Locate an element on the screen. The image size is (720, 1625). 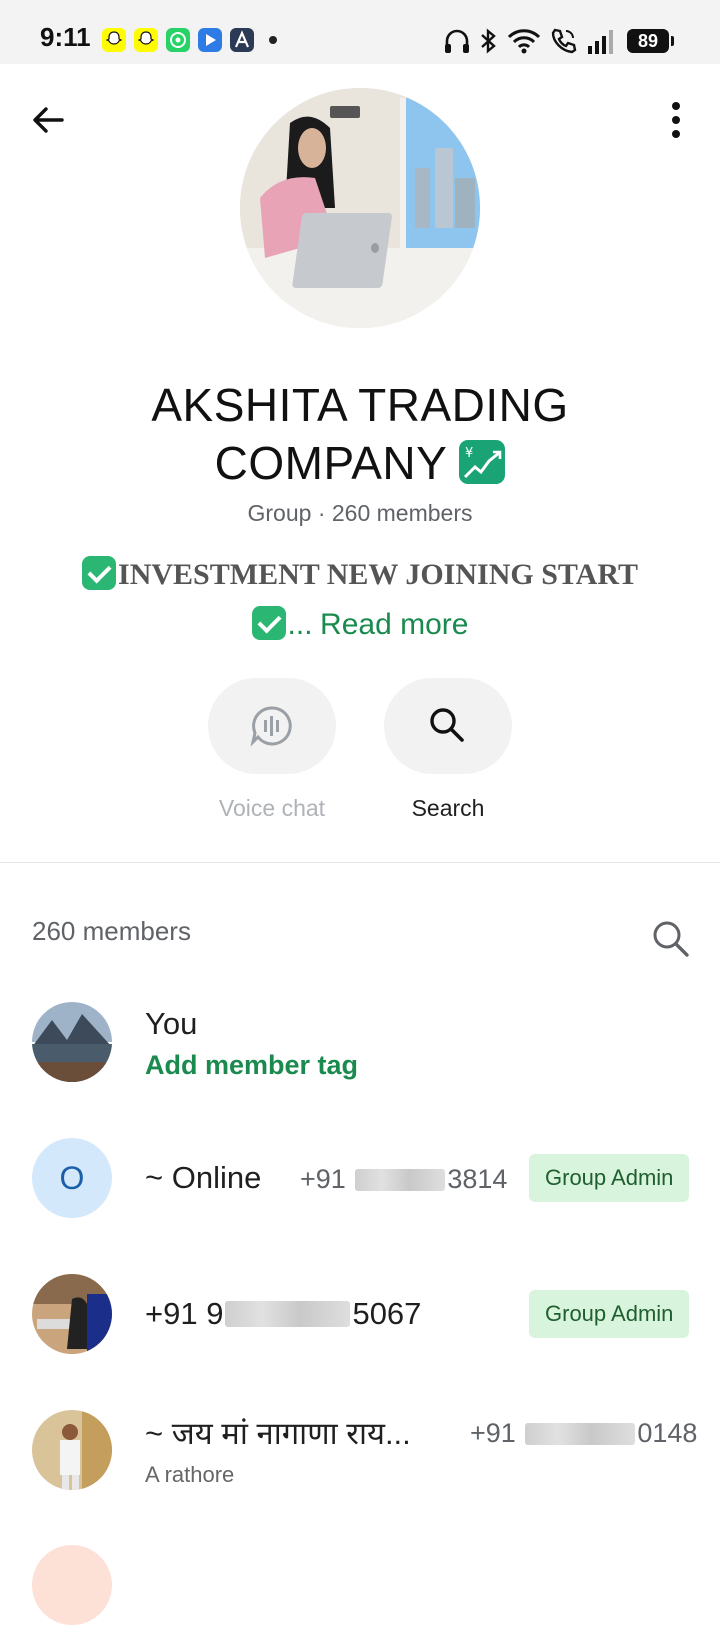
arrow-left-icon is located at coordinates (48, 120).